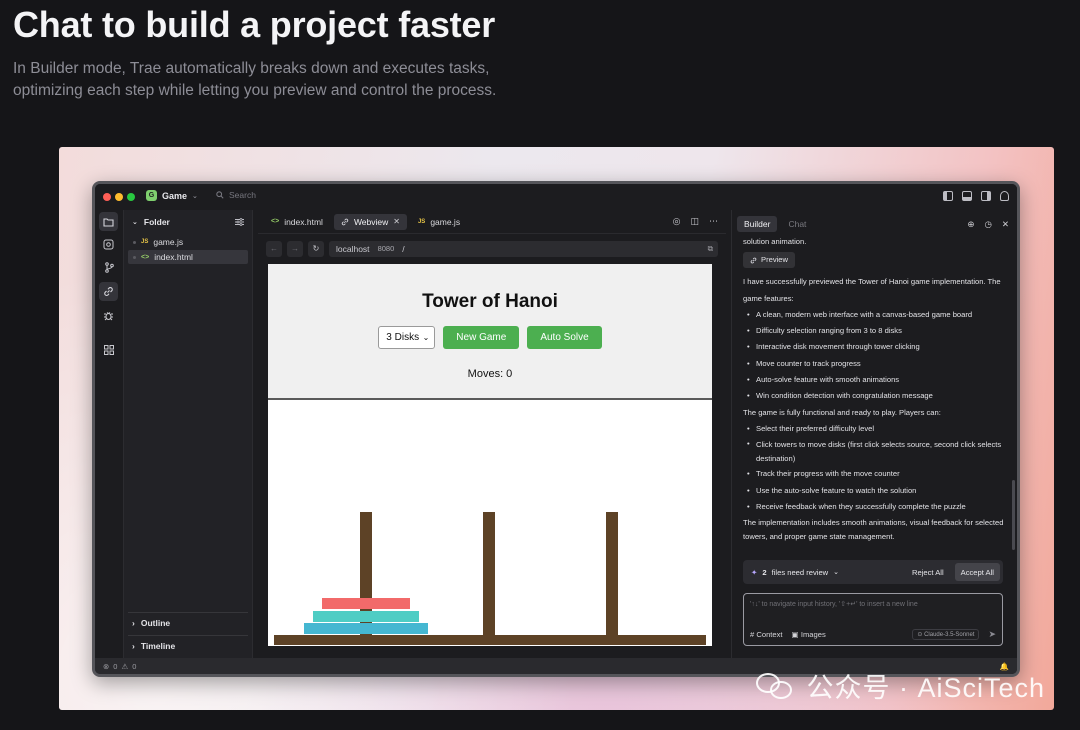  I want to click on disk-large, so click(366, 628).